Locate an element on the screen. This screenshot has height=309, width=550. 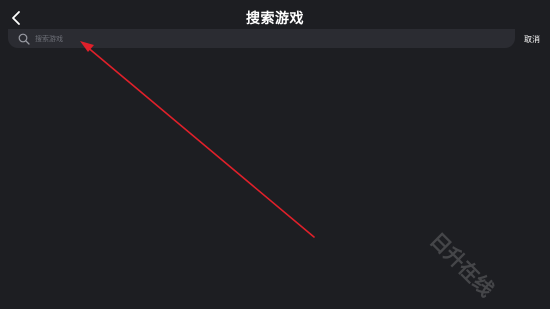
search-icon is located at coordinates (24, 39).